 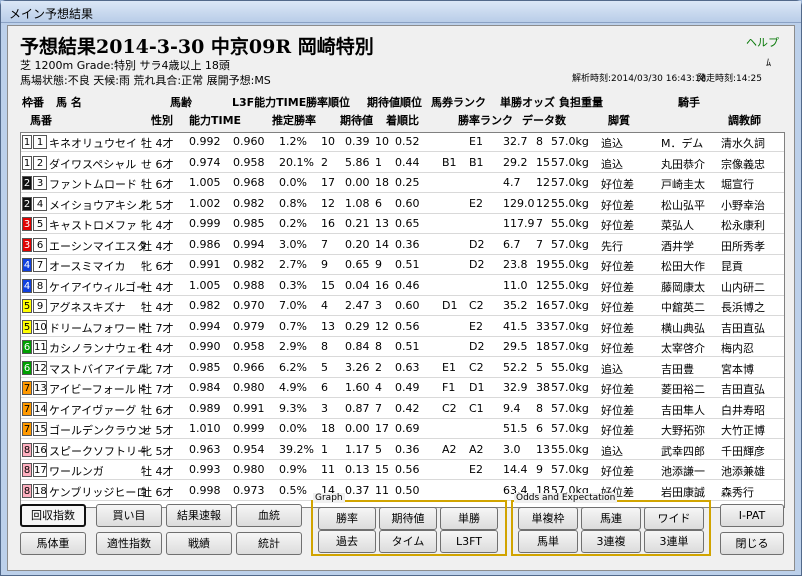 What do you see at coordinates (27, 224) in the screenshot?
I see `waku-badge: 3` at bounding box center [27, 224].